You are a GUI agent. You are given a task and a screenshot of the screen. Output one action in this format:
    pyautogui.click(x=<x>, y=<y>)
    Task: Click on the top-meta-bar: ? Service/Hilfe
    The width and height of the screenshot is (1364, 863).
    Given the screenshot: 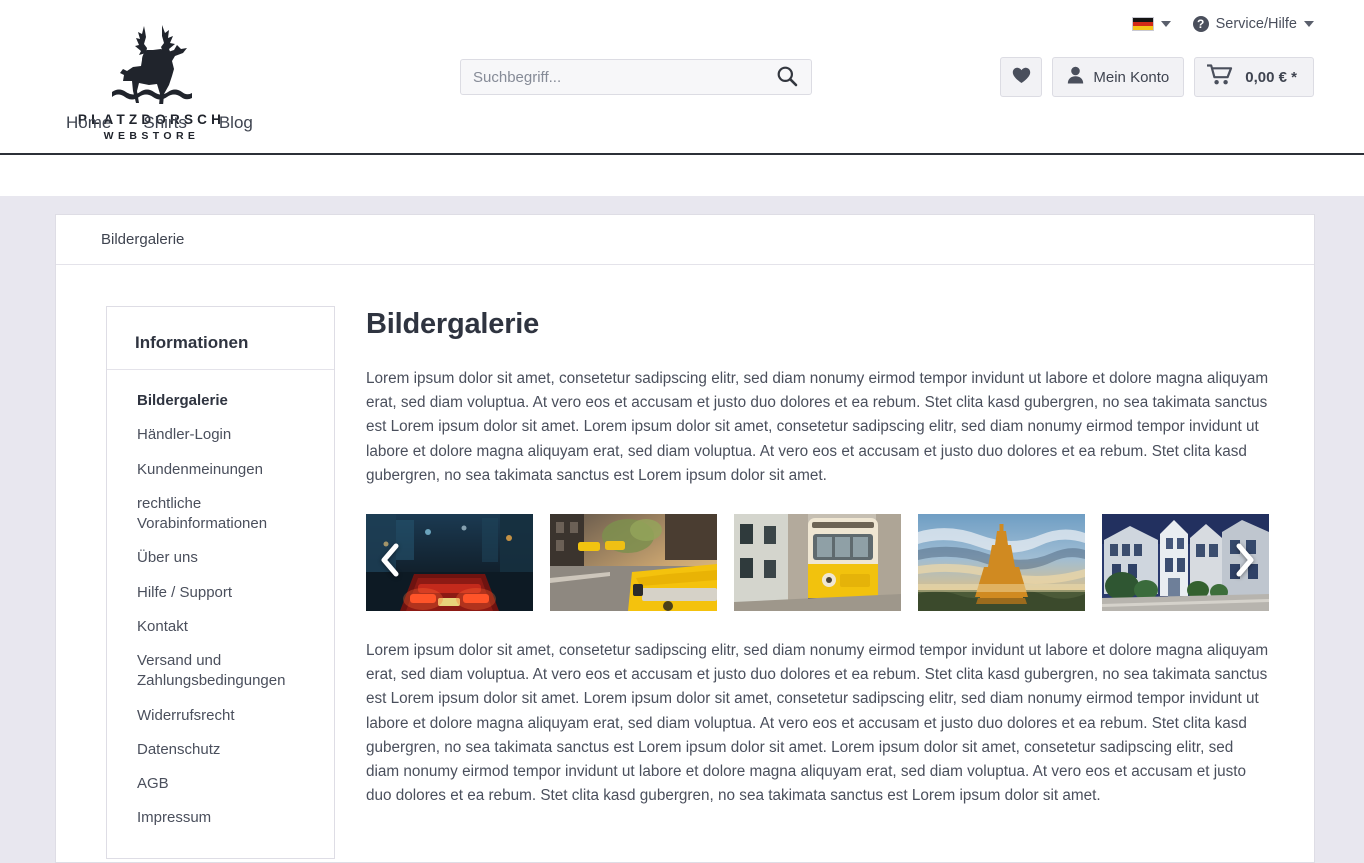 What is the action you would take?
    pyautogui.click(x=1222, y=24)
    